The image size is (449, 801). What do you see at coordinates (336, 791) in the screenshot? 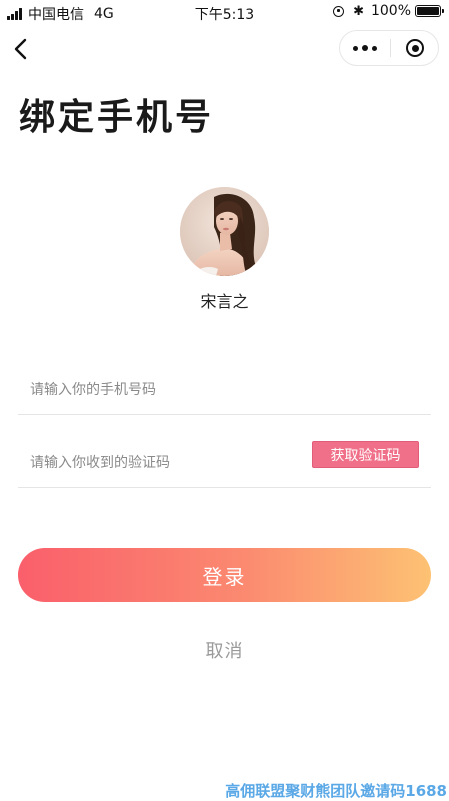
I see `watermark-text: 高佣联盟聚财熊团队邀请码1688` at bounding box center [336, 791].